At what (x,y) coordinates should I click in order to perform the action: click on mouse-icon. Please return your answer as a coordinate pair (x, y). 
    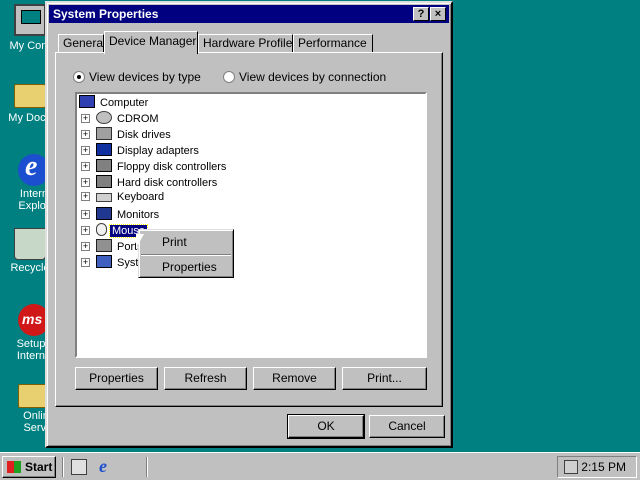
    Looking at the image, I should click on (101, 229).